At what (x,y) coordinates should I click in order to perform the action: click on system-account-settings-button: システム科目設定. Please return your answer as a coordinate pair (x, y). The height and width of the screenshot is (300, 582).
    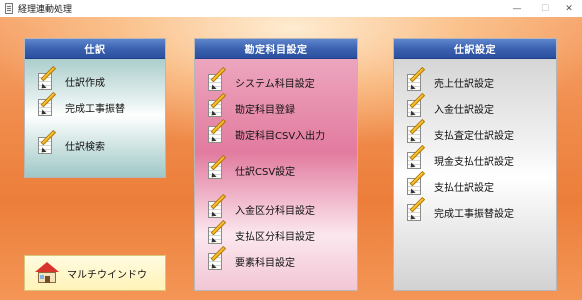
    Looking at the image, I should click on (261, 79).